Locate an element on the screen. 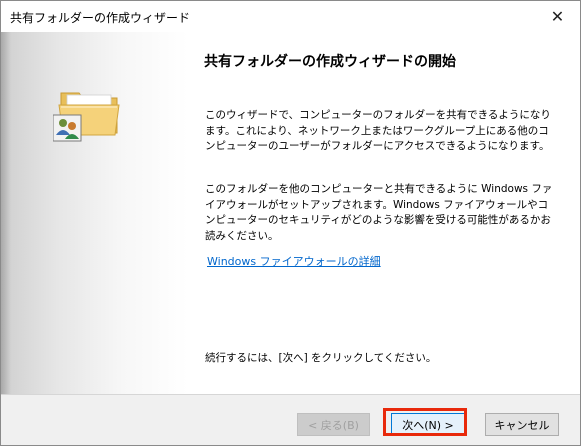  close-button: ✕ is located at coordinates (557, 16).